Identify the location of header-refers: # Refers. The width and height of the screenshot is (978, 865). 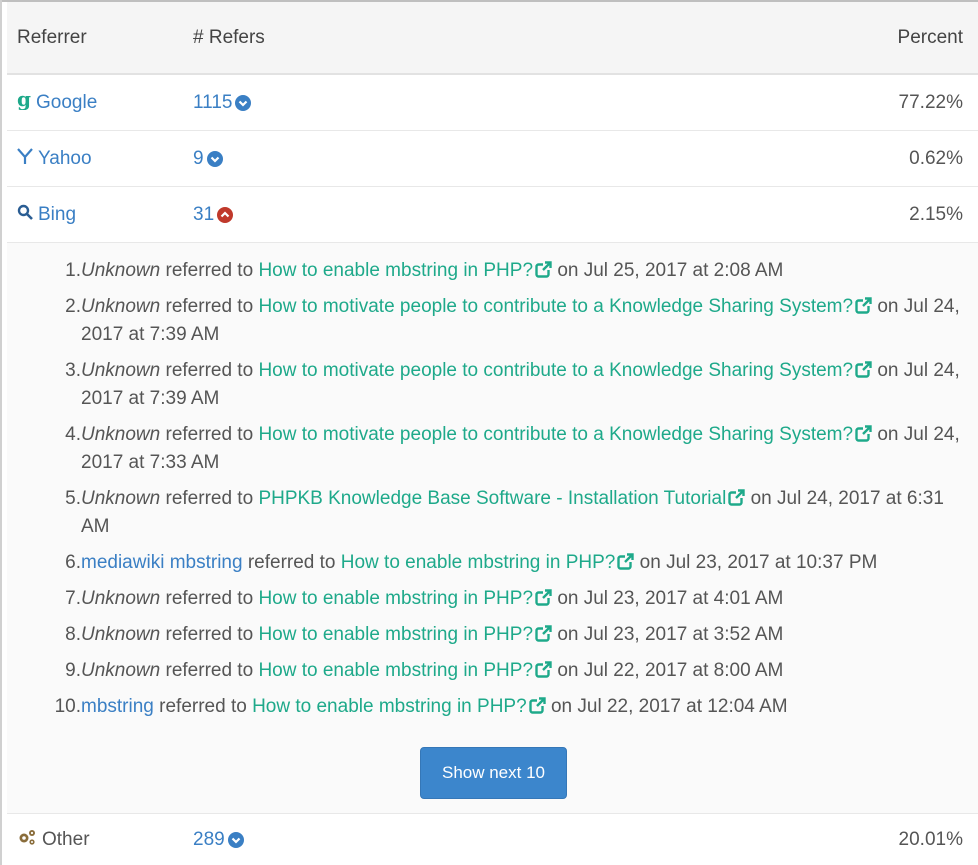
(229, 37).